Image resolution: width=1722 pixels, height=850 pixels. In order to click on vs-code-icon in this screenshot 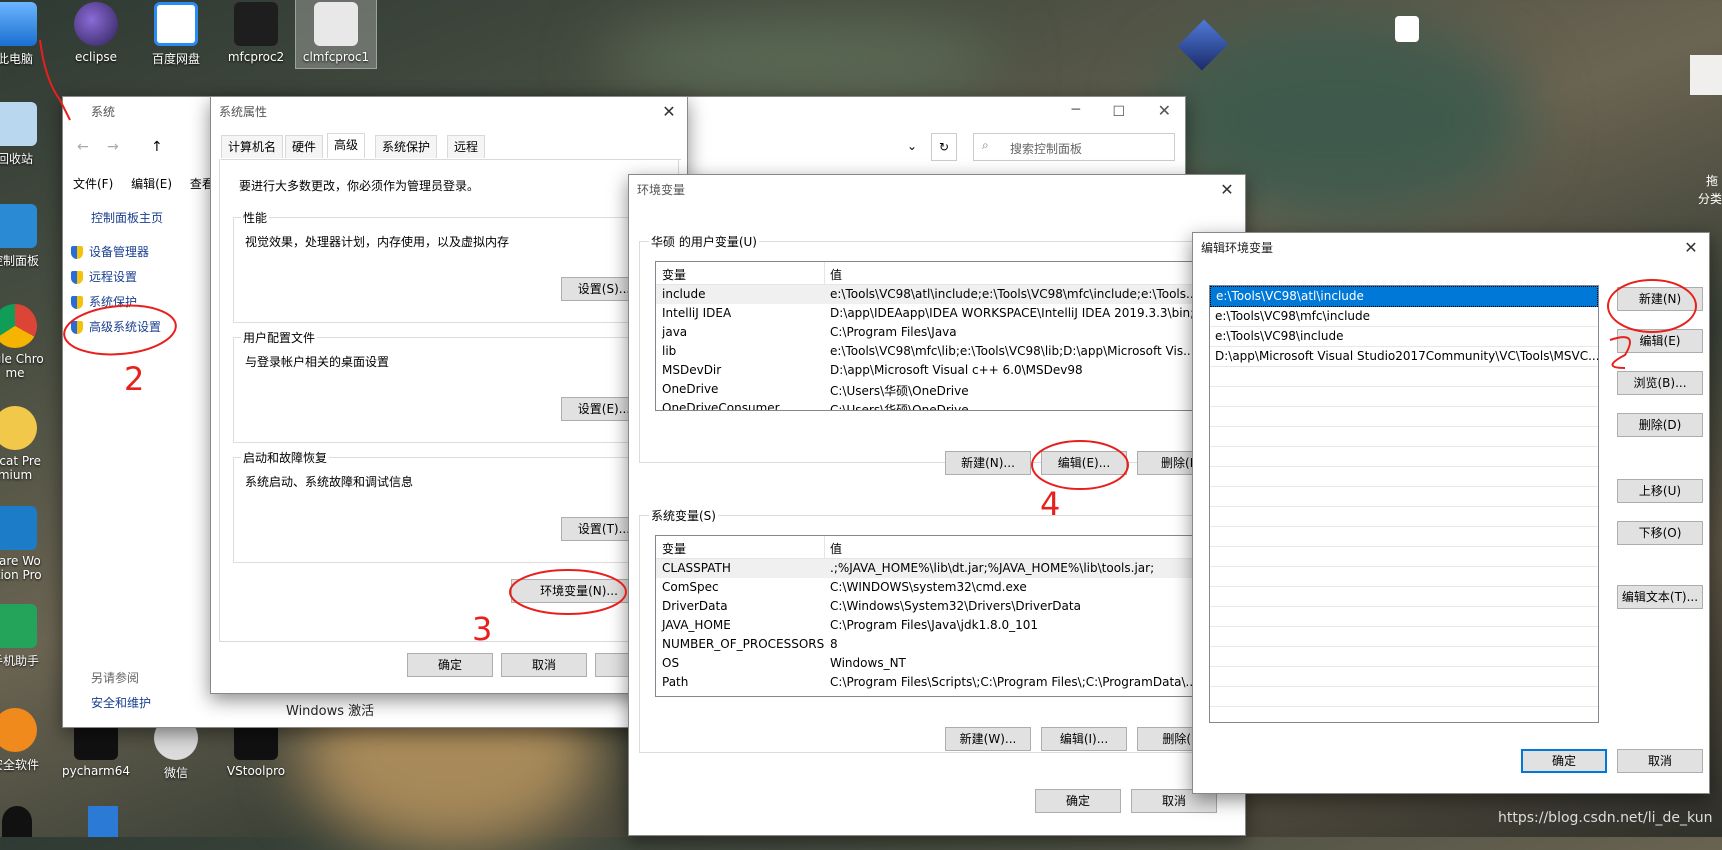, I will do `click(103, 821)`.